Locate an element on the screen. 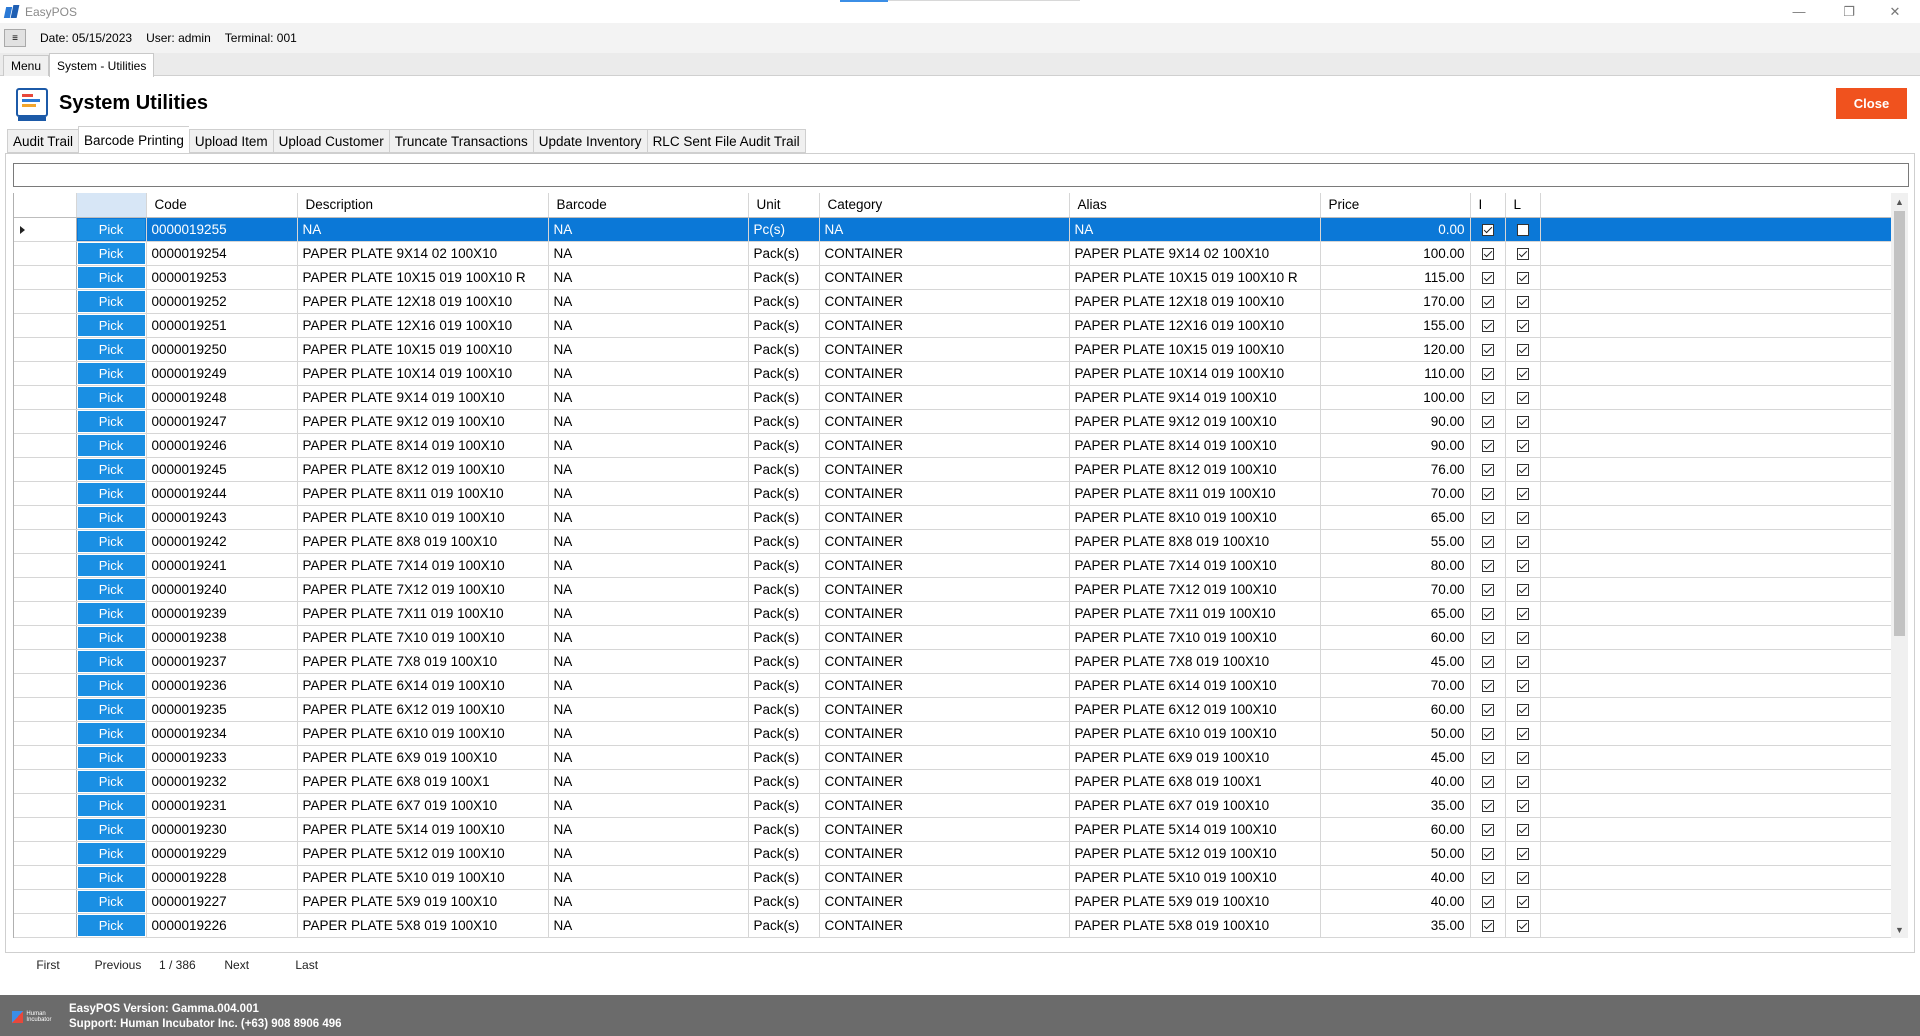 The image size is (1920, 1036). code-column-header: Code is located at coordinates (222, 205).